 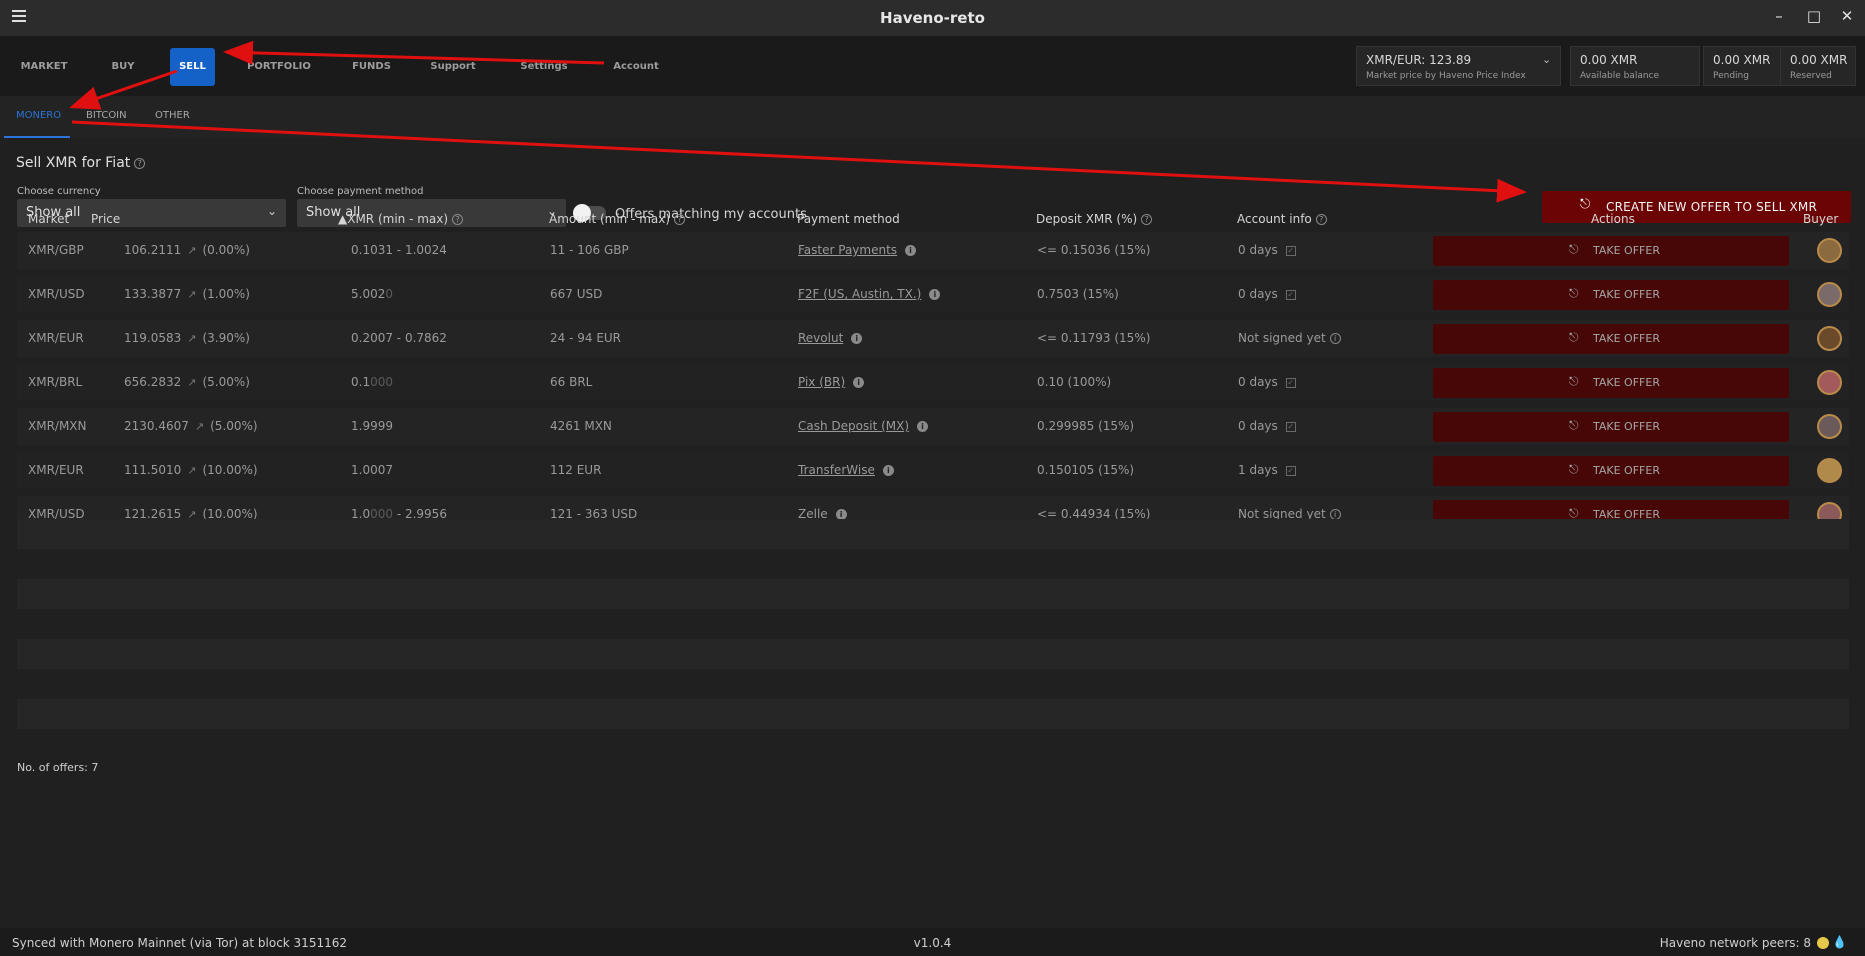 What do you see at coordinates (636, 67) in the screenshot?
I see `tab-account: Account` at bounding box center [636, 67].